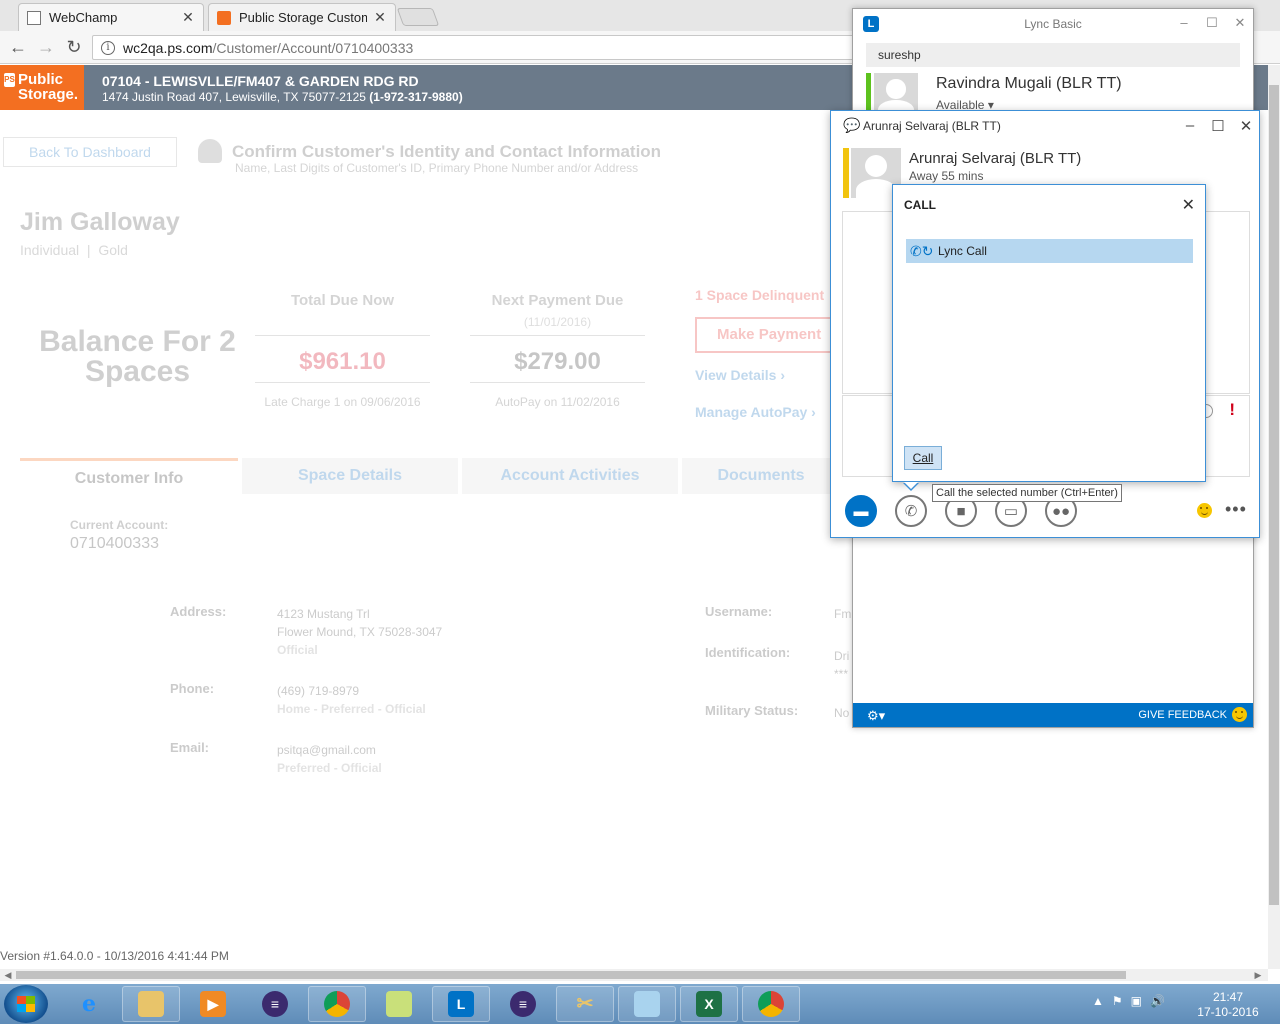 Image resolution: width=1280 pixels, height=1024 pixels. I want to click on horizontal-scrollbar: ◀ ▶, so click(634, 975).